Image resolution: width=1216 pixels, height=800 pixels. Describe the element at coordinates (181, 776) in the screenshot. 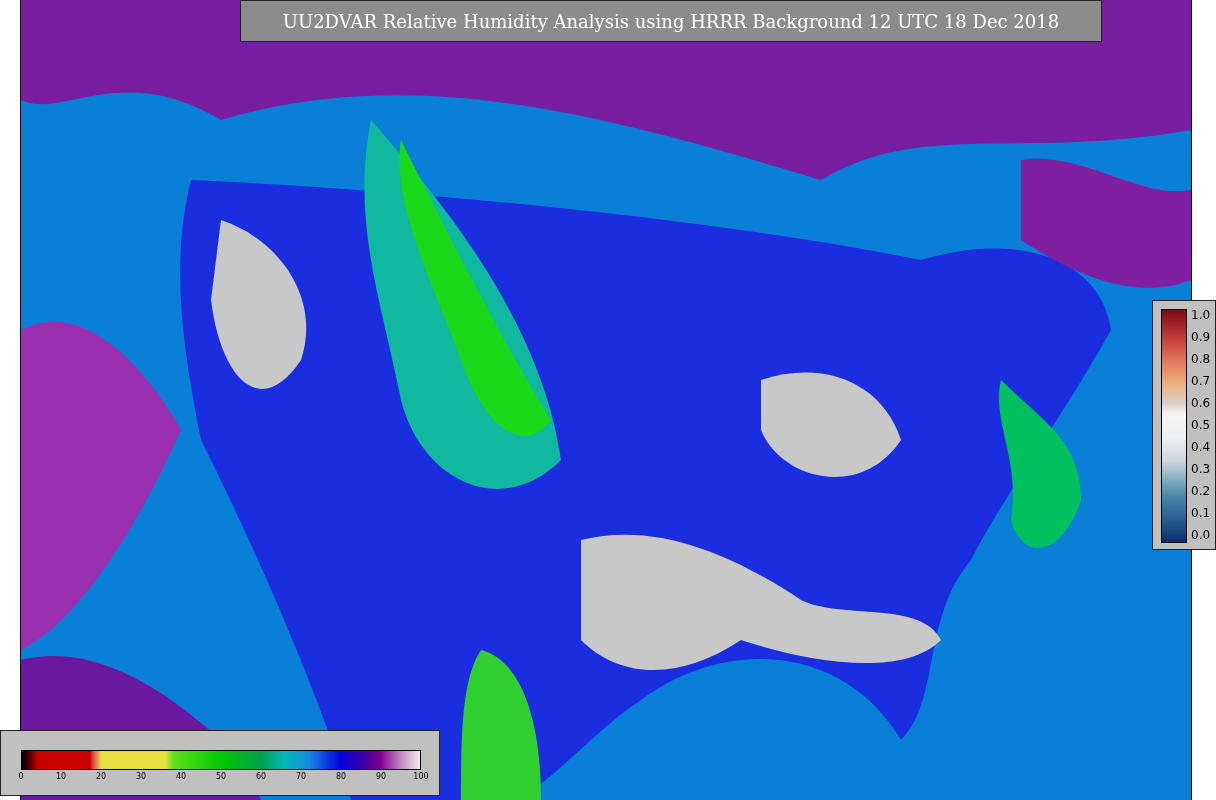

I see `tick-label: 40` at that location.